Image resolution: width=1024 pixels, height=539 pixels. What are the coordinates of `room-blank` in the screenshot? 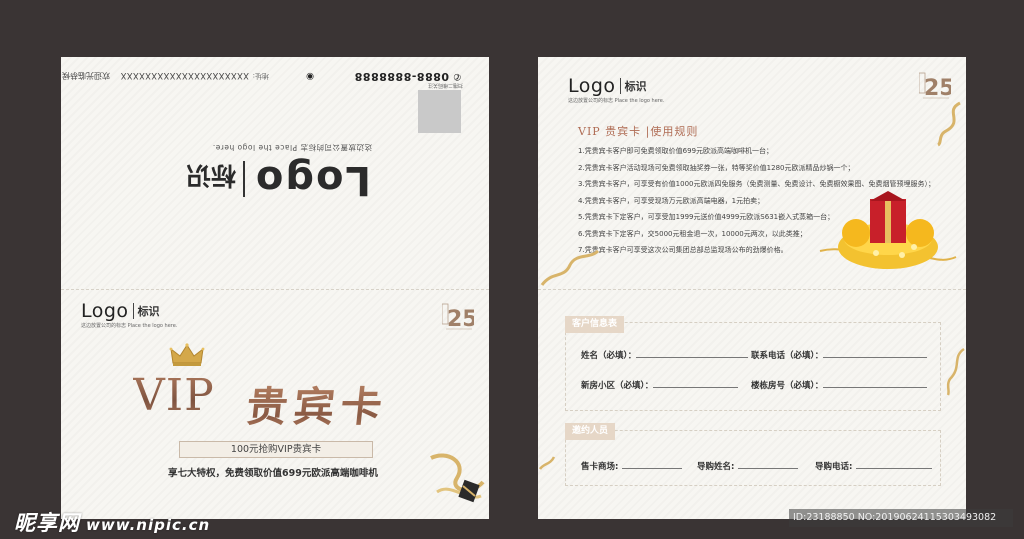 It's located at (875, 383).